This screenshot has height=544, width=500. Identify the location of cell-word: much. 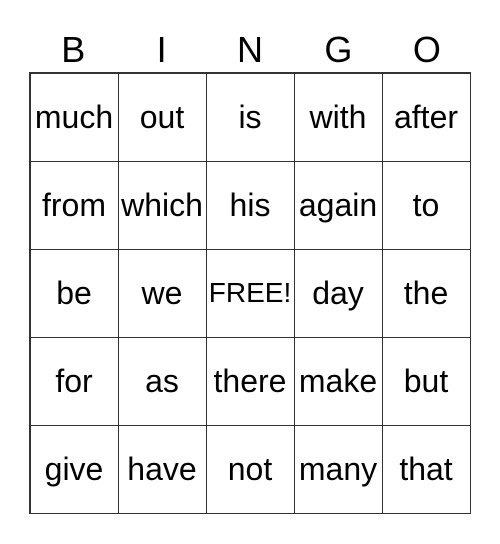
(74, 116).